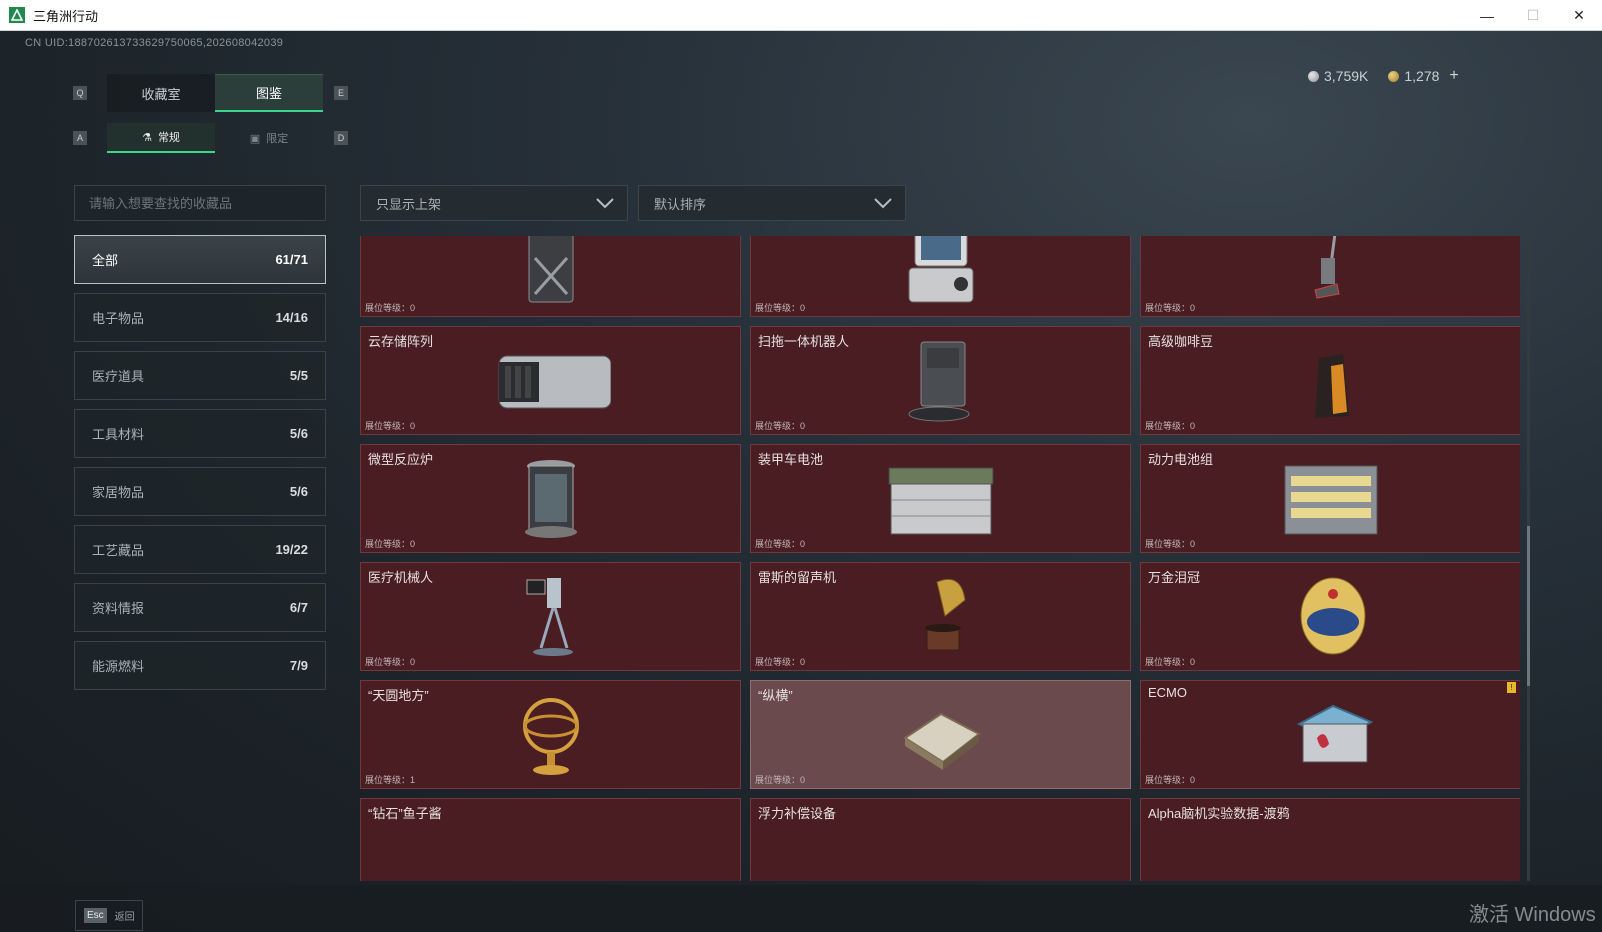 This screenshot has width=1602, height=932. What do you see at coordinates (405, 813) in the screenshot?
I see `item-name: “钻石”鱼子酱` at bounding box center [405, 813].